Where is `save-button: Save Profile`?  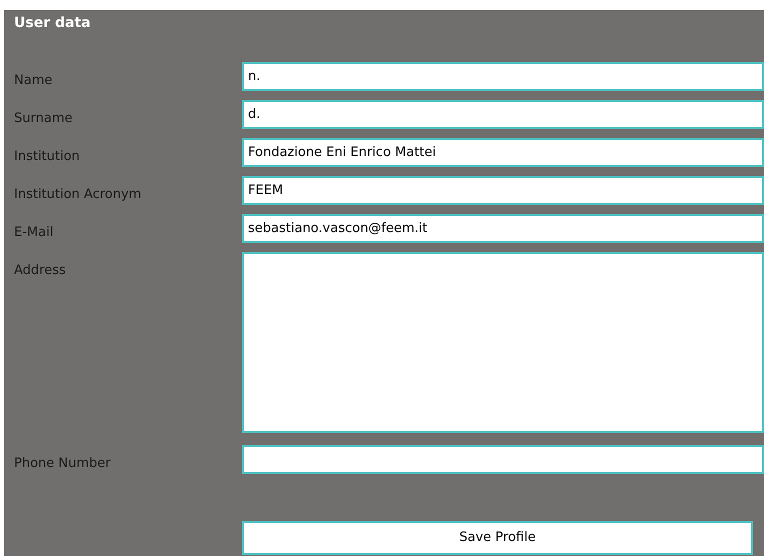 save-button: Save Profile is located at coordinates (497, 538).